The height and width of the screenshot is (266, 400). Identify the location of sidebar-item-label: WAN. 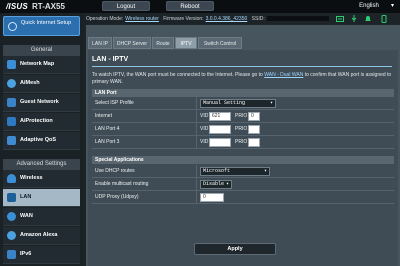
(26, 216).